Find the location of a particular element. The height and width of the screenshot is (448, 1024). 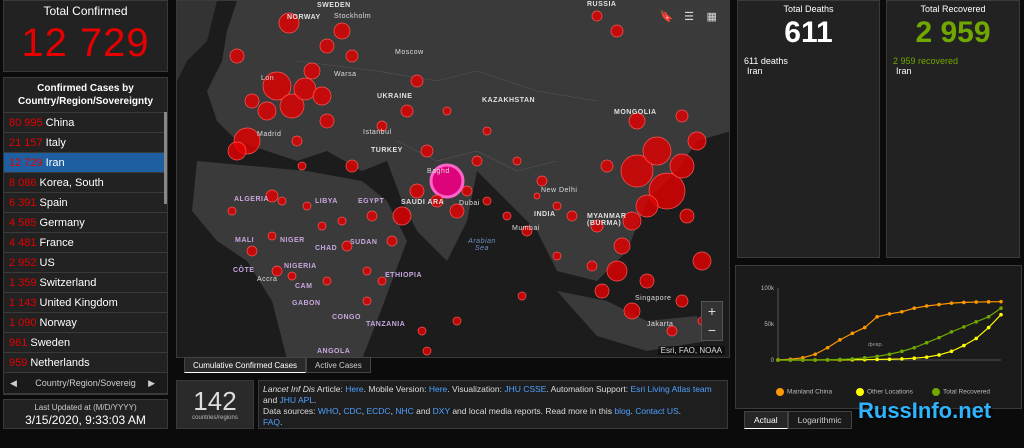

dxy-link: DXY is located at coordinates (441, 411).